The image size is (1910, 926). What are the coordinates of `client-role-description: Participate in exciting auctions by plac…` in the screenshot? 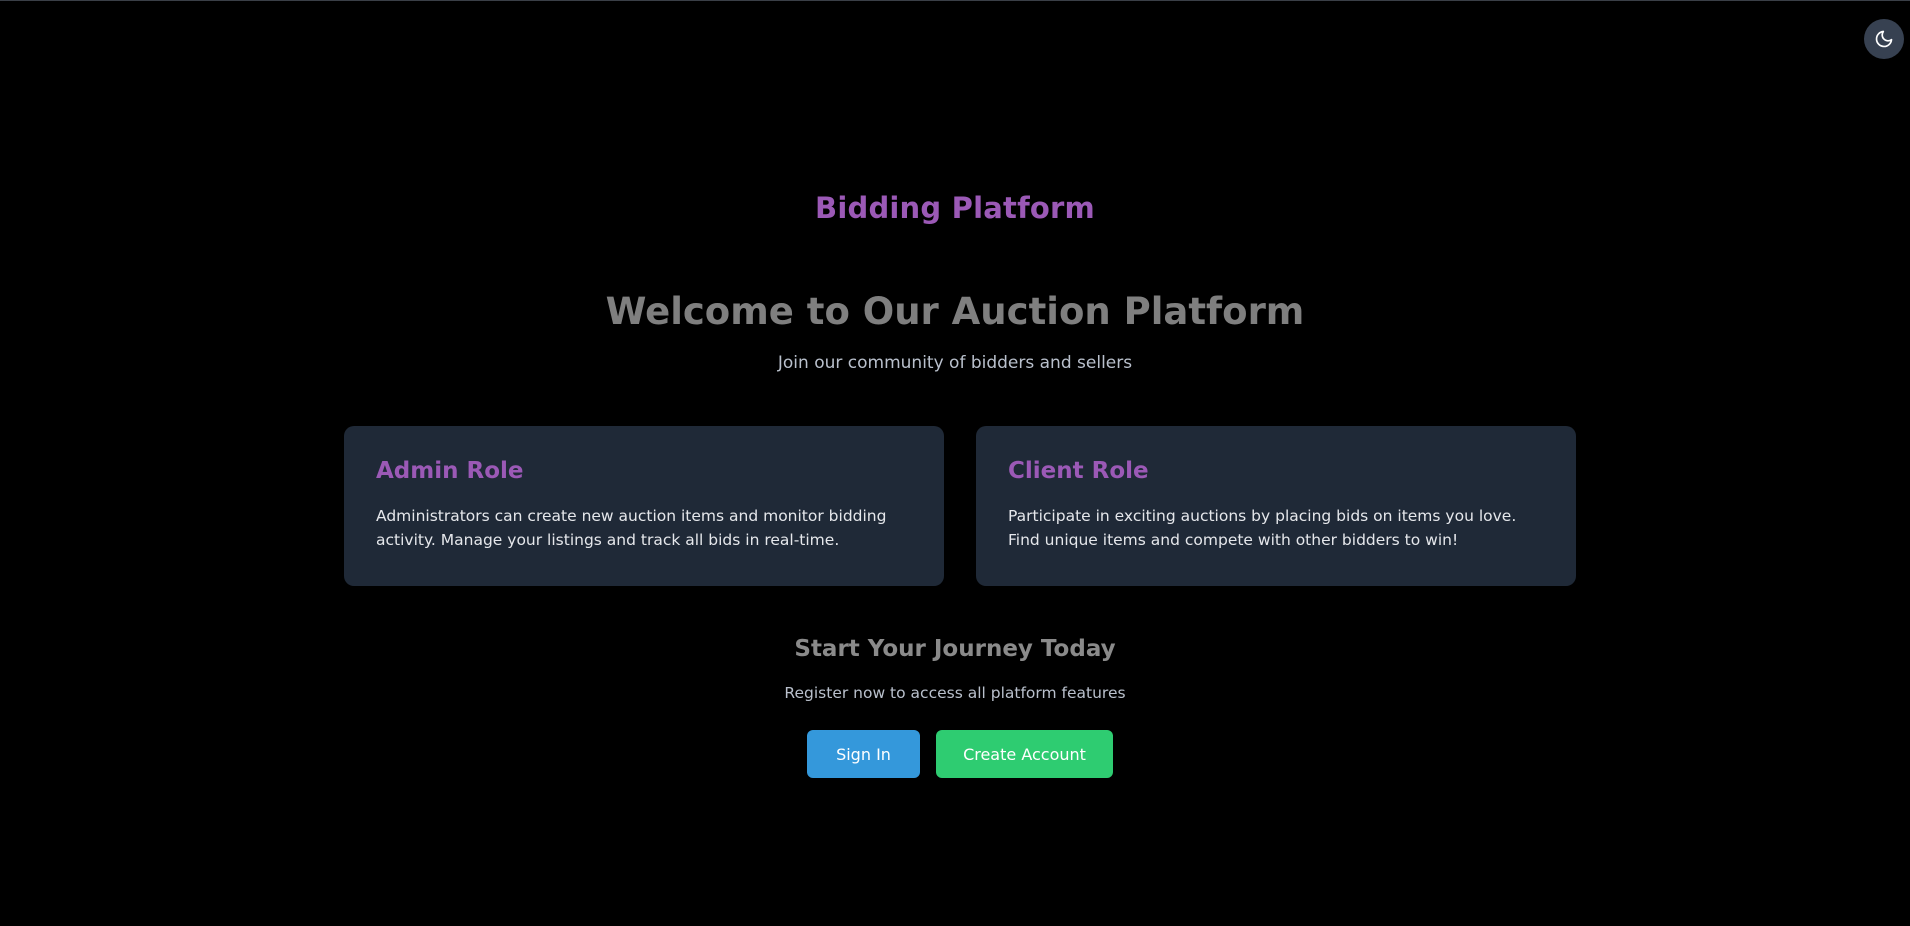 It's located at (1262, 527).